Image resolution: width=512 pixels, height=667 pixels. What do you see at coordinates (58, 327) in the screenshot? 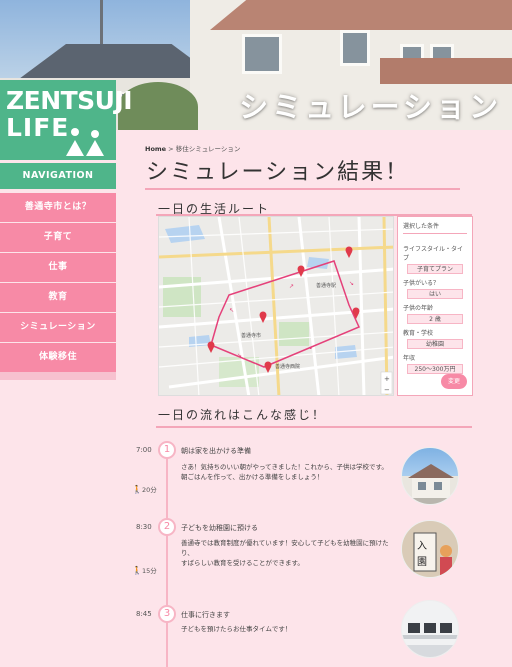
I see `nav-item-simulation: シミュレーション` at bounding box center [58, 327].